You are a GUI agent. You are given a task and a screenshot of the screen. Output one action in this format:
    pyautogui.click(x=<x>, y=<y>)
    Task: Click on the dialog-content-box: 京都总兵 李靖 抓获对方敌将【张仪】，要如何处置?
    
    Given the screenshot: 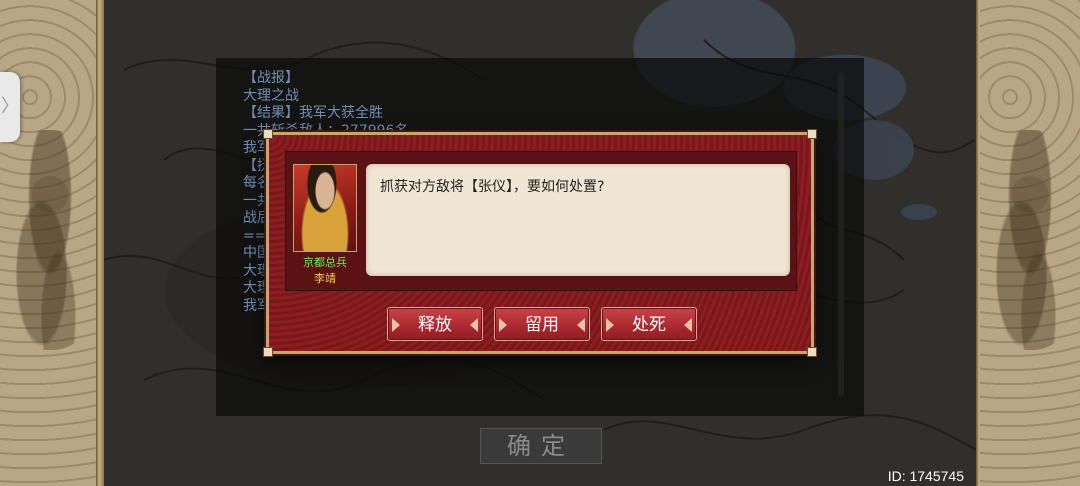 What is the action you would take?
    pyautogui.click(x=541, y=221)
    